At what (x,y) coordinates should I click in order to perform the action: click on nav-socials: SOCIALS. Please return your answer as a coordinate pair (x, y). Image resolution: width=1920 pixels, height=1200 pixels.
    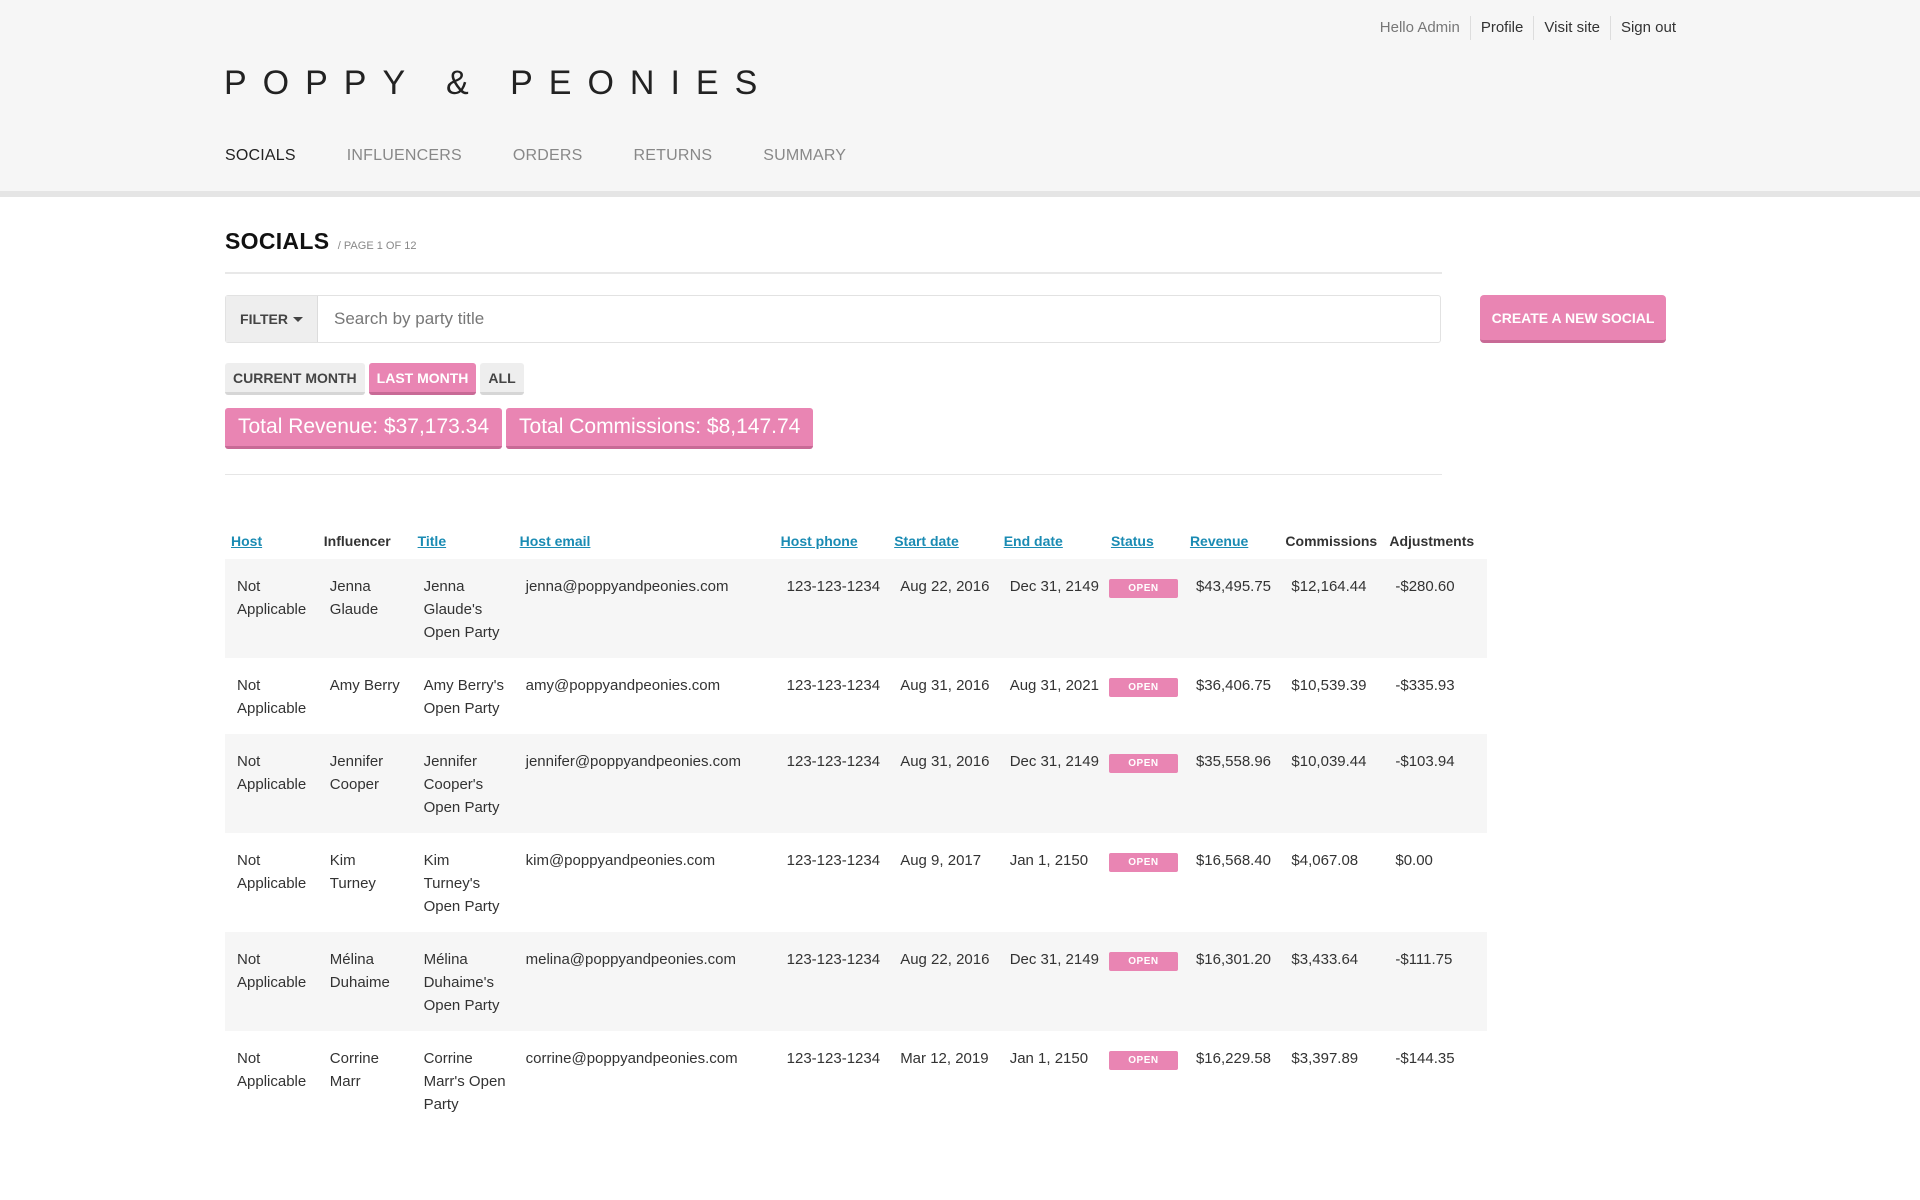
    Looking at the image, I should click on (260, 156).